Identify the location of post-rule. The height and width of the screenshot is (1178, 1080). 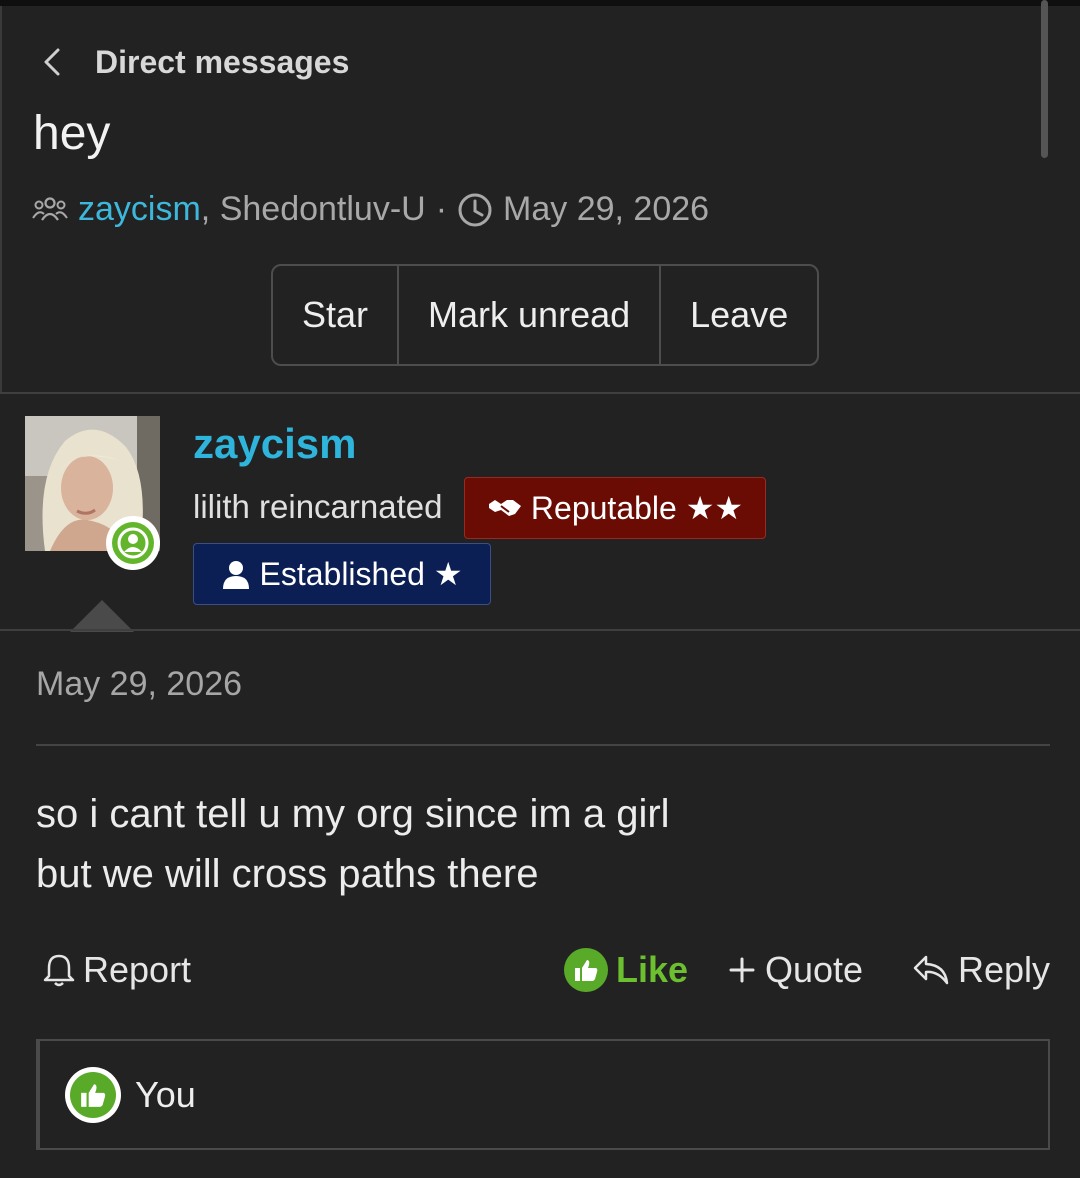
(543, 745).